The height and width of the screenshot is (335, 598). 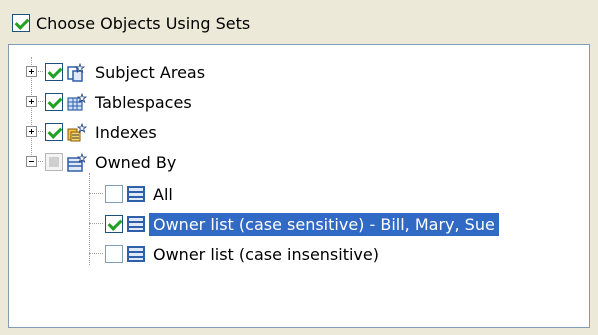 What do you see at coordinates (31, 161) in the screenshot?
I see `collapse-owned-by-button` at bounding box center [31, 161].